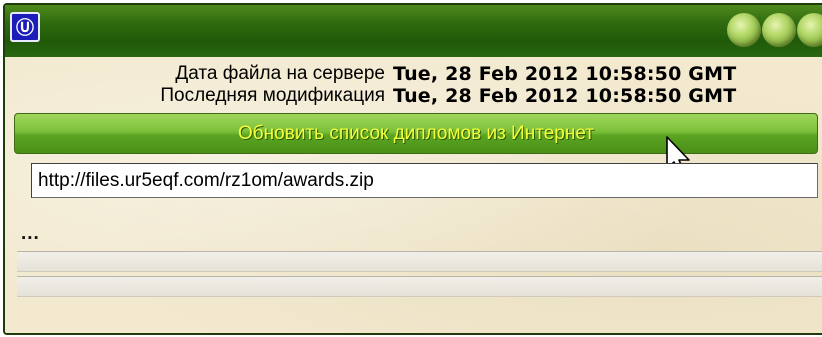 This screenshot has width=822, height=337. Describe the element at coordinates (272, 95) in the screenshot. I see `last-modified-label: Последняя модификация` at that location.